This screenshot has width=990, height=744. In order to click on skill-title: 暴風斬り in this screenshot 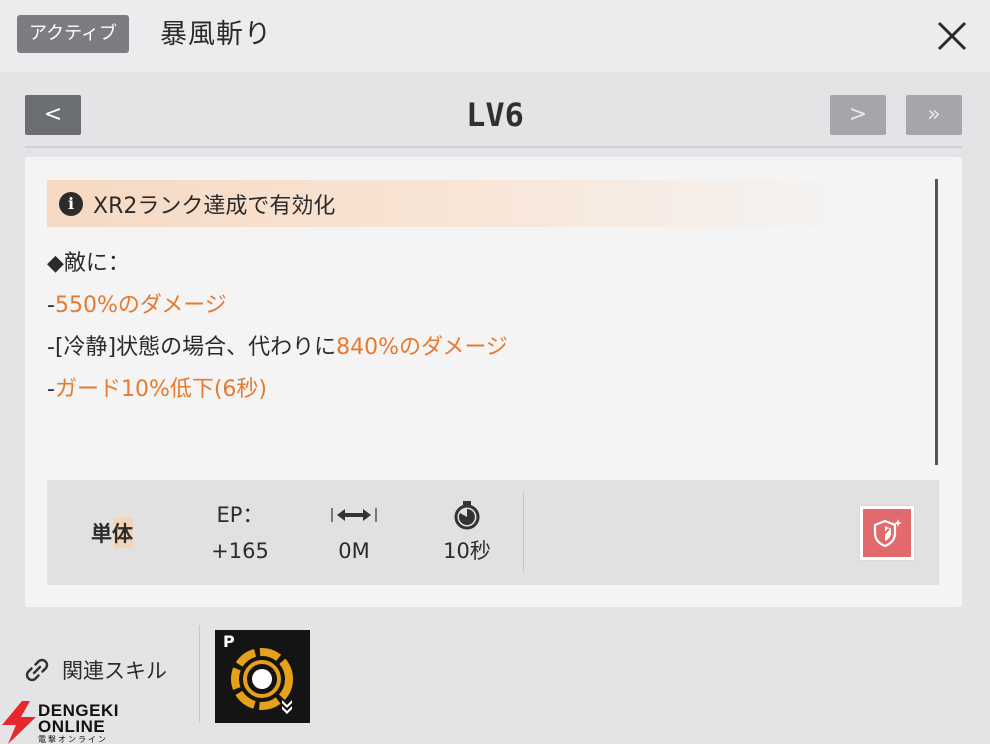, I will do `click(216, 34)`.